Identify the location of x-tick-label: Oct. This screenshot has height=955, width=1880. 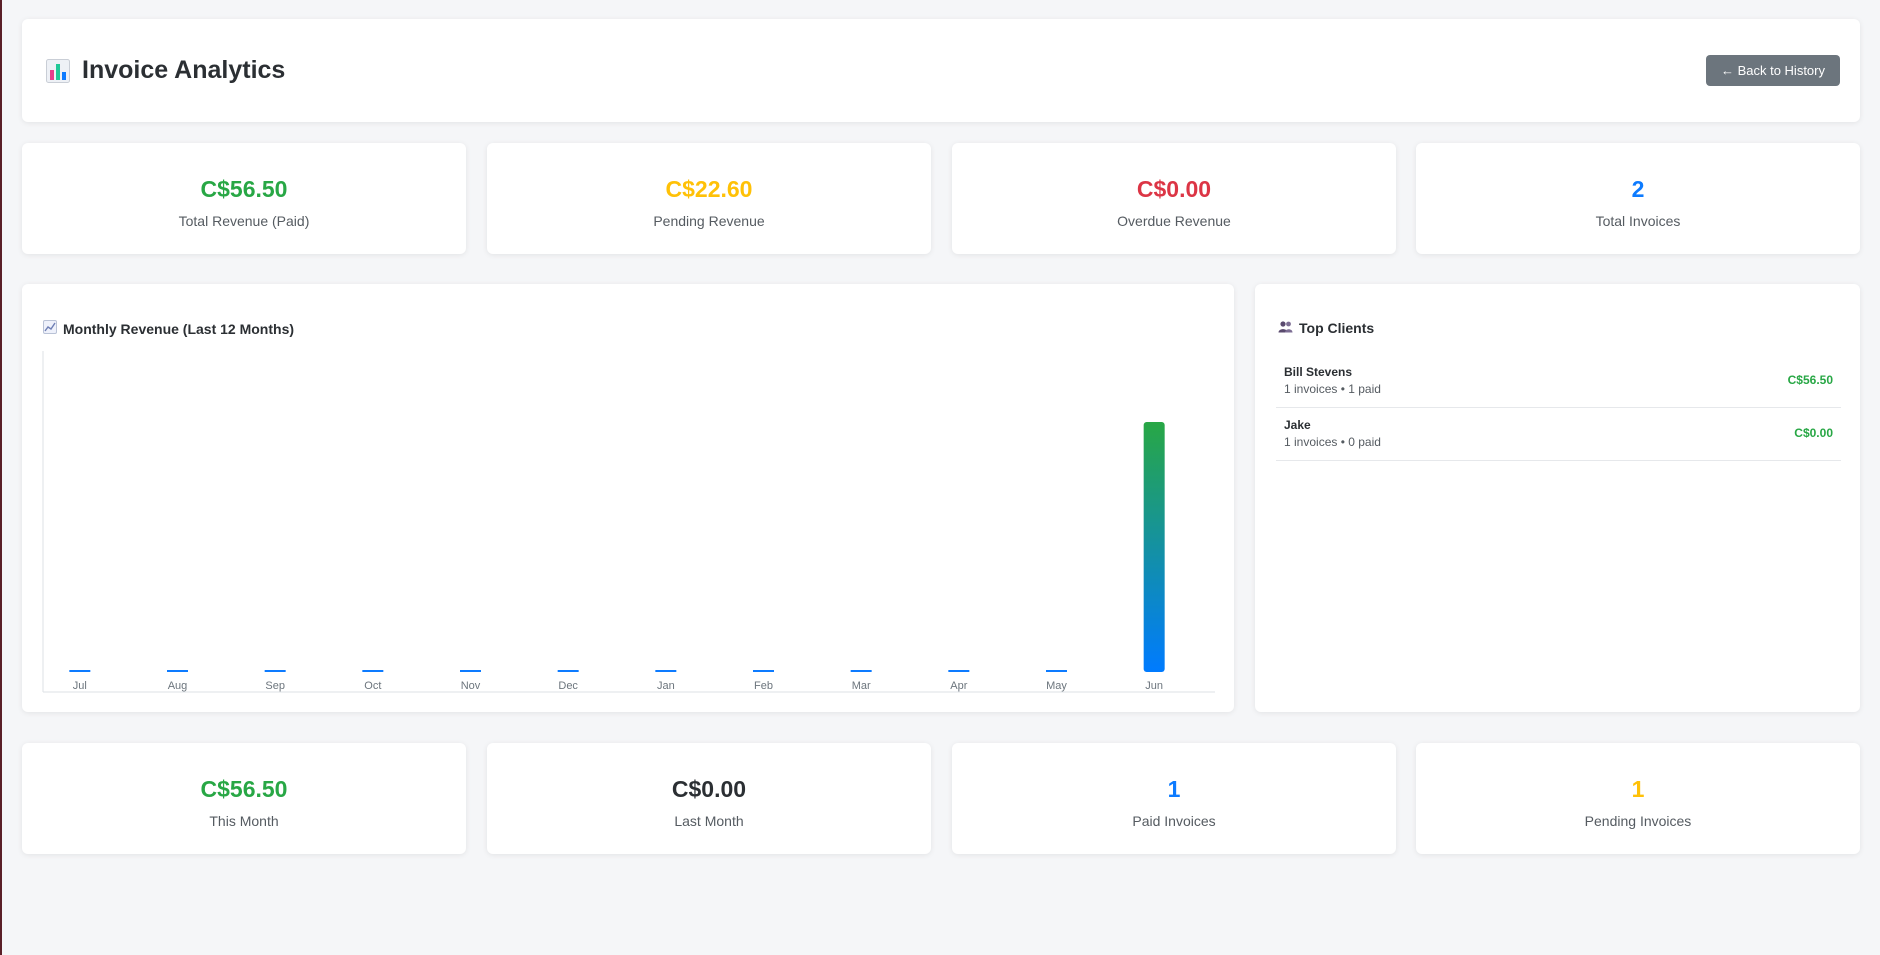
(372, 686).